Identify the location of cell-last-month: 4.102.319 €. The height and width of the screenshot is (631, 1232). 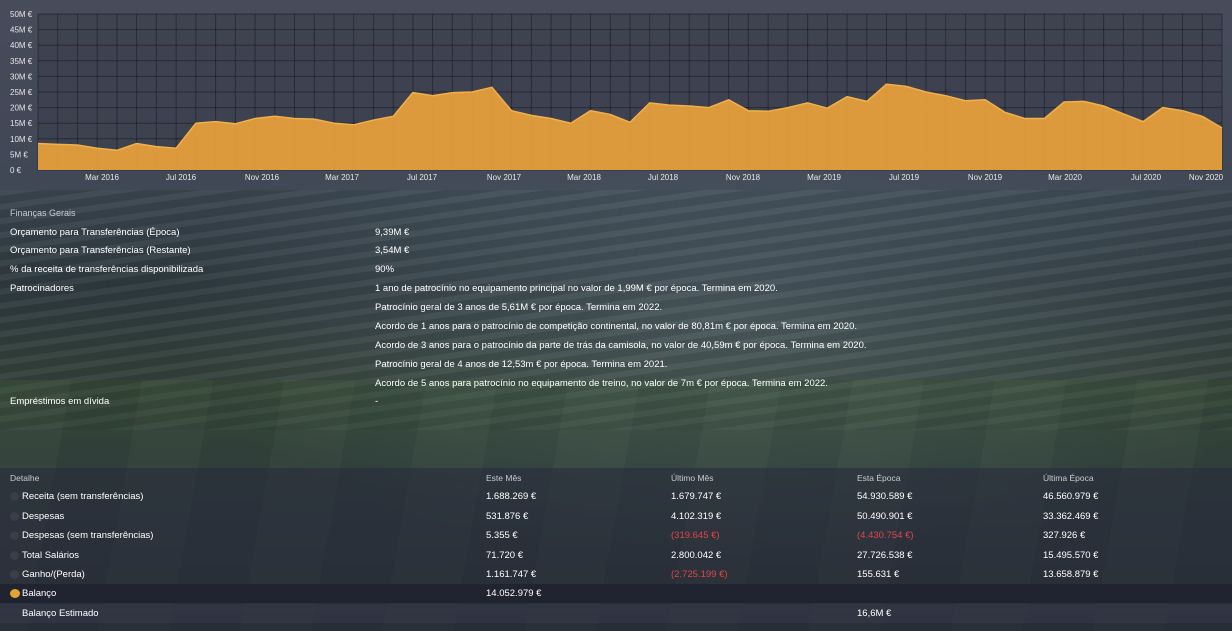
(696, 516).